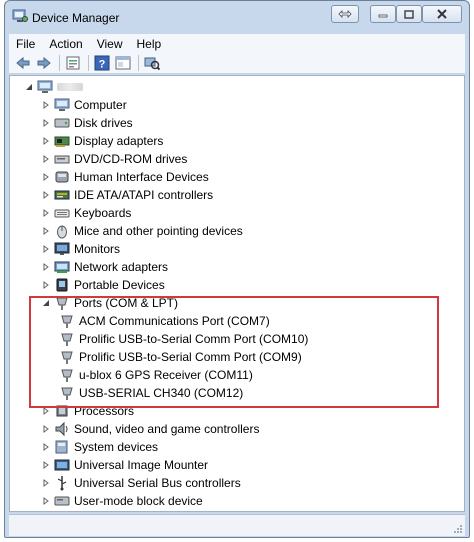 This screenshot has height=542, width=474. What do you see at coordinates (237, 16) in the screenshot?
I see `title-bar: Device Manager` at bounding box center [237, 16].